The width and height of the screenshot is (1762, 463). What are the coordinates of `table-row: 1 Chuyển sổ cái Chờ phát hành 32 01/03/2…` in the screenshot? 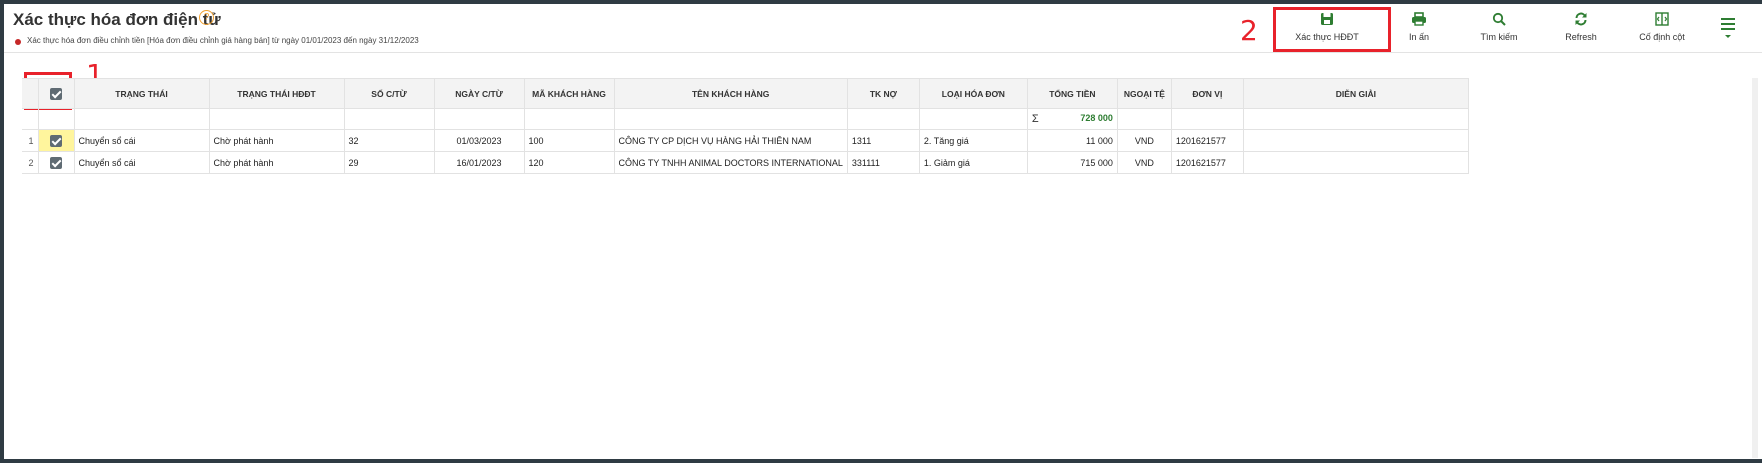 It's located at (745, 140).